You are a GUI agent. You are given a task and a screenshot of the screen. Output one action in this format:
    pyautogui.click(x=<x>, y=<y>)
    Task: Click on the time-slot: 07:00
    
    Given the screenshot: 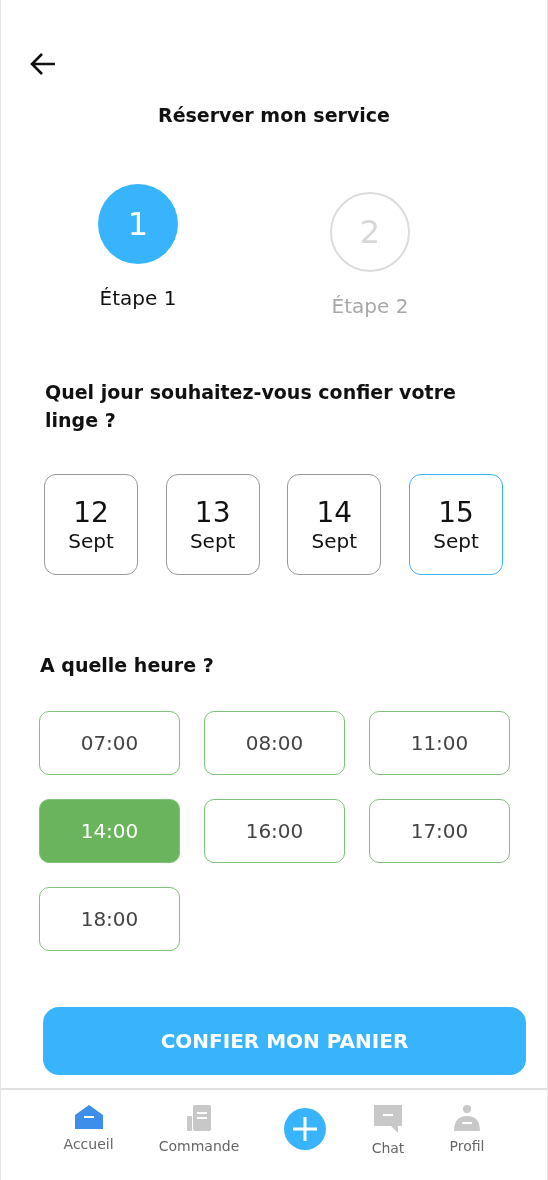 What is the action you would take?
    pyautogui.click(x=109, y=743)
    